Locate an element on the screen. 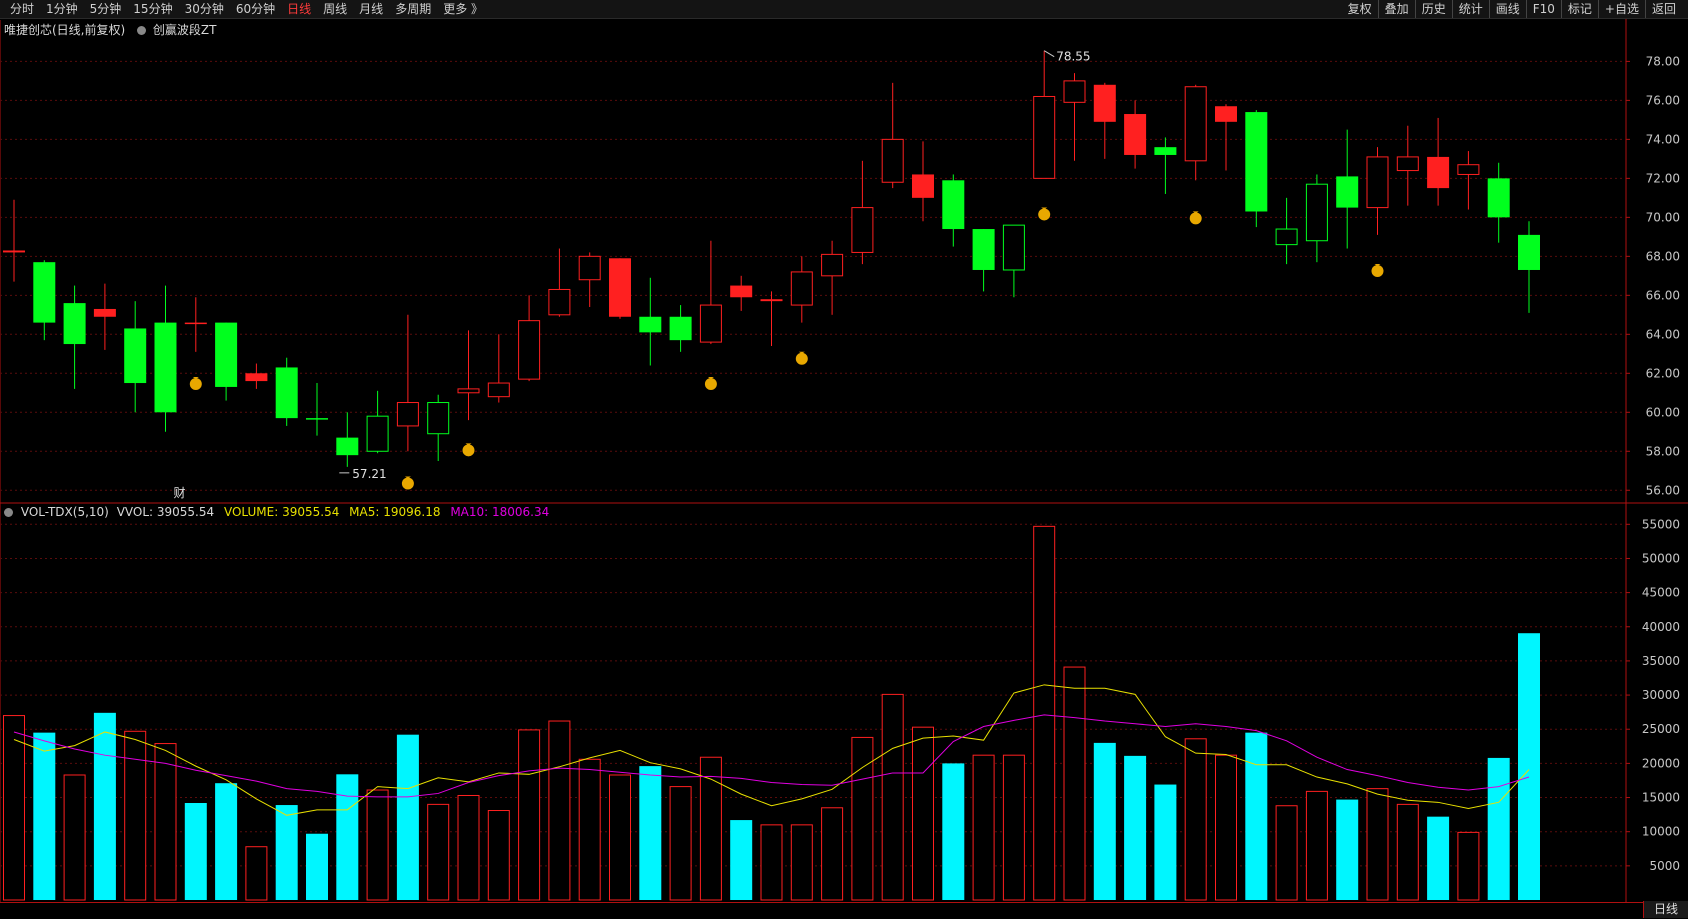  period-tab-8: 月线 is located at coordinates (371, 9).